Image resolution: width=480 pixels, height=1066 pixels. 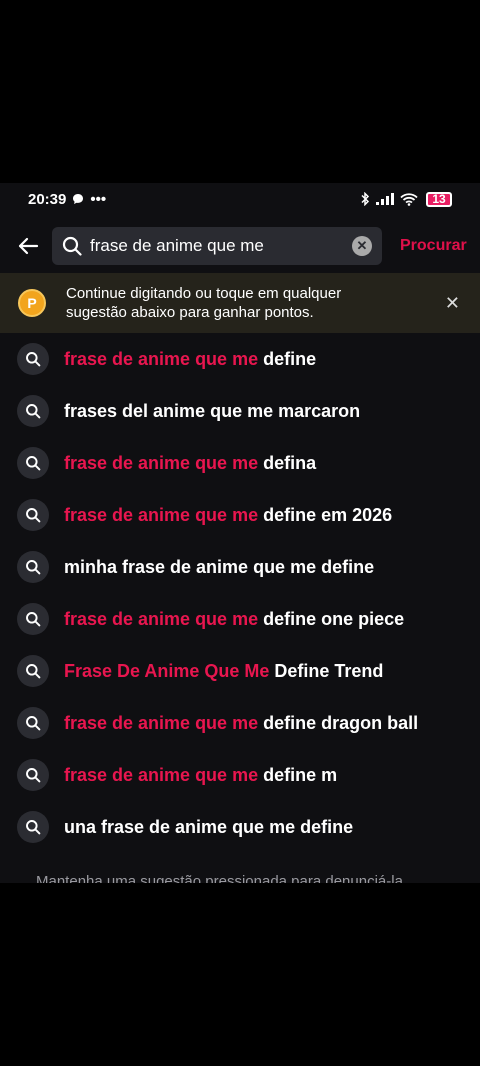 I want to click on battery-icon: 13, so click(x=439, y=199).